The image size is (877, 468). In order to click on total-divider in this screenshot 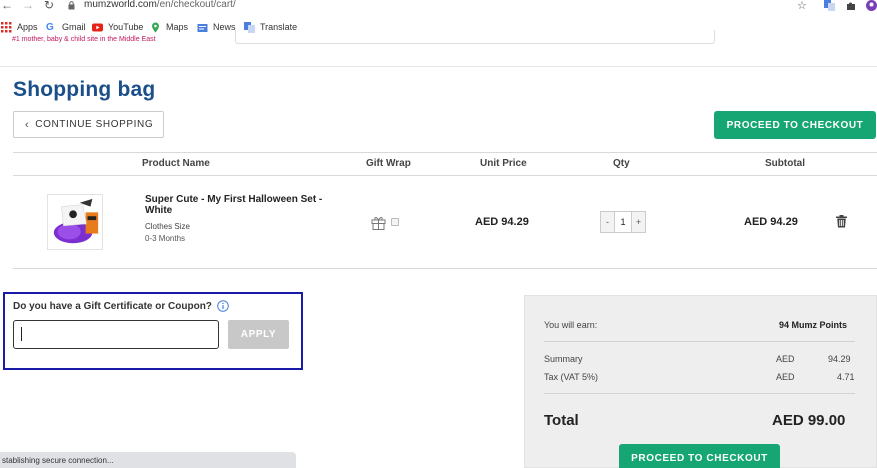, I will do `click(699, 393)`.